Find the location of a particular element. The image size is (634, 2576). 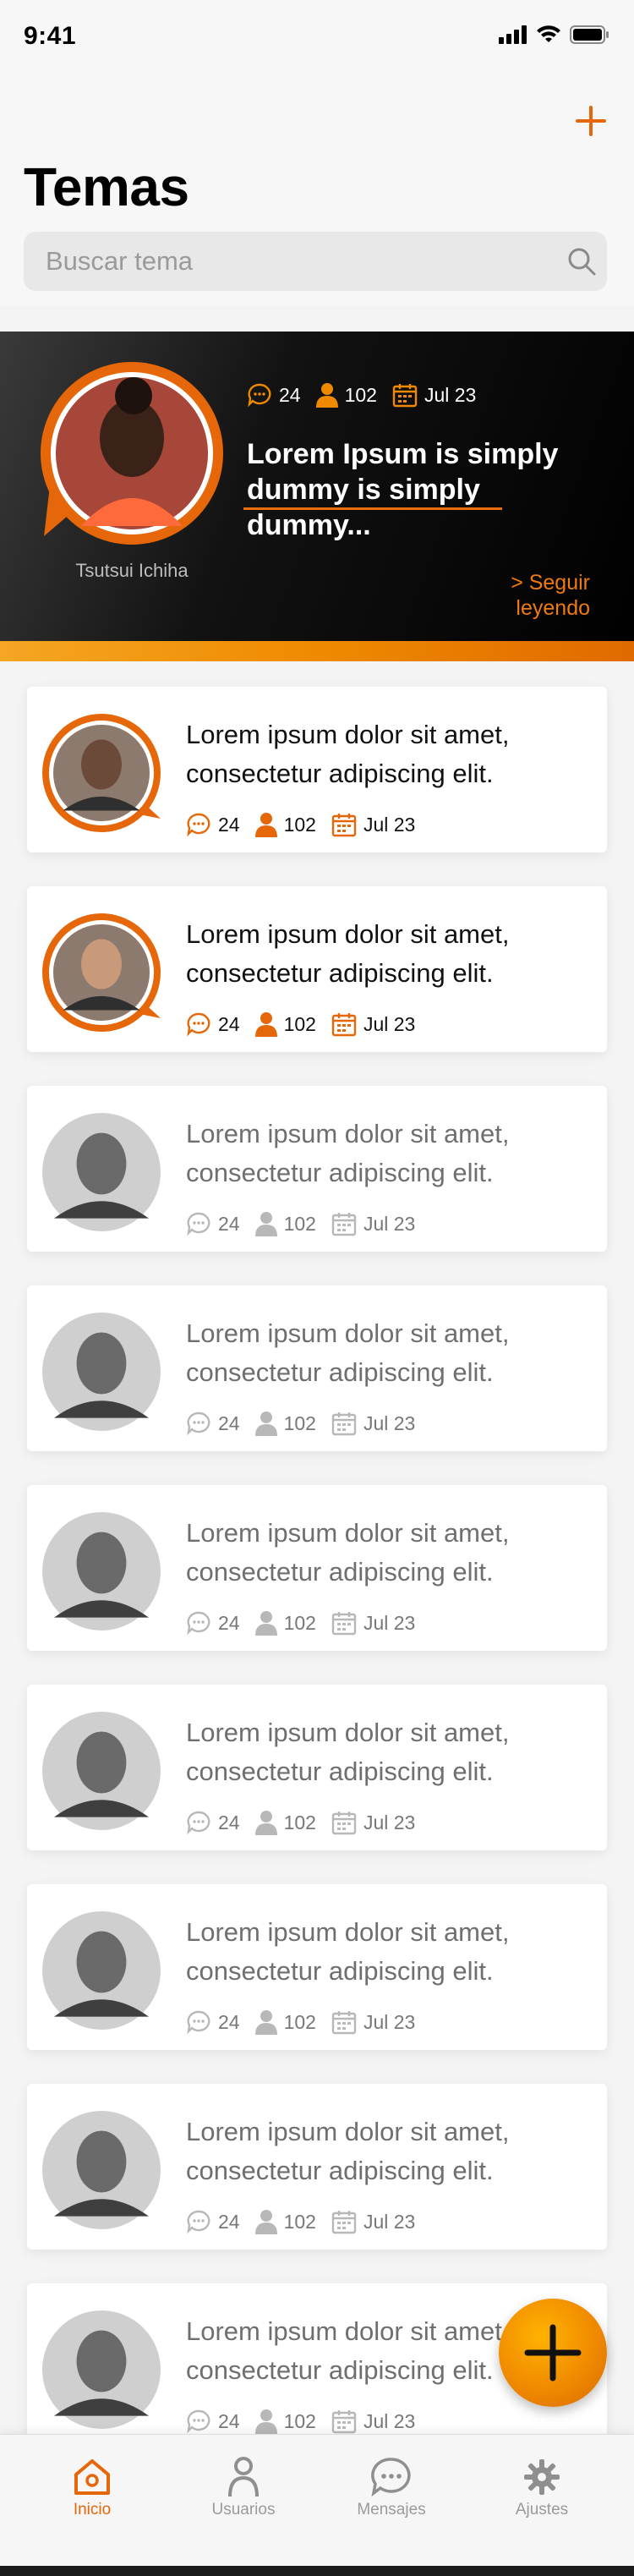

status-time: 9:41 is located at coordinates (51, 36).